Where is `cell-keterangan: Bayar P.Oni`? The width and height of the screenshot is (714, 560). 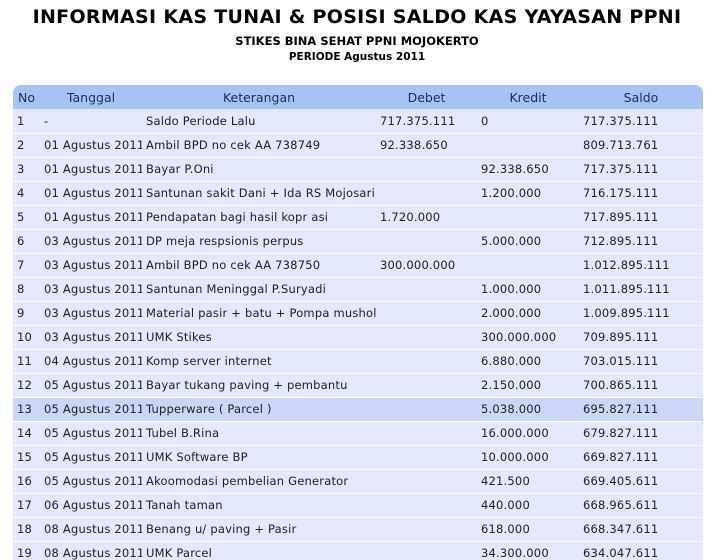 cell-keterangan: Bayar P.Oni is located at coordinates (259, 169).